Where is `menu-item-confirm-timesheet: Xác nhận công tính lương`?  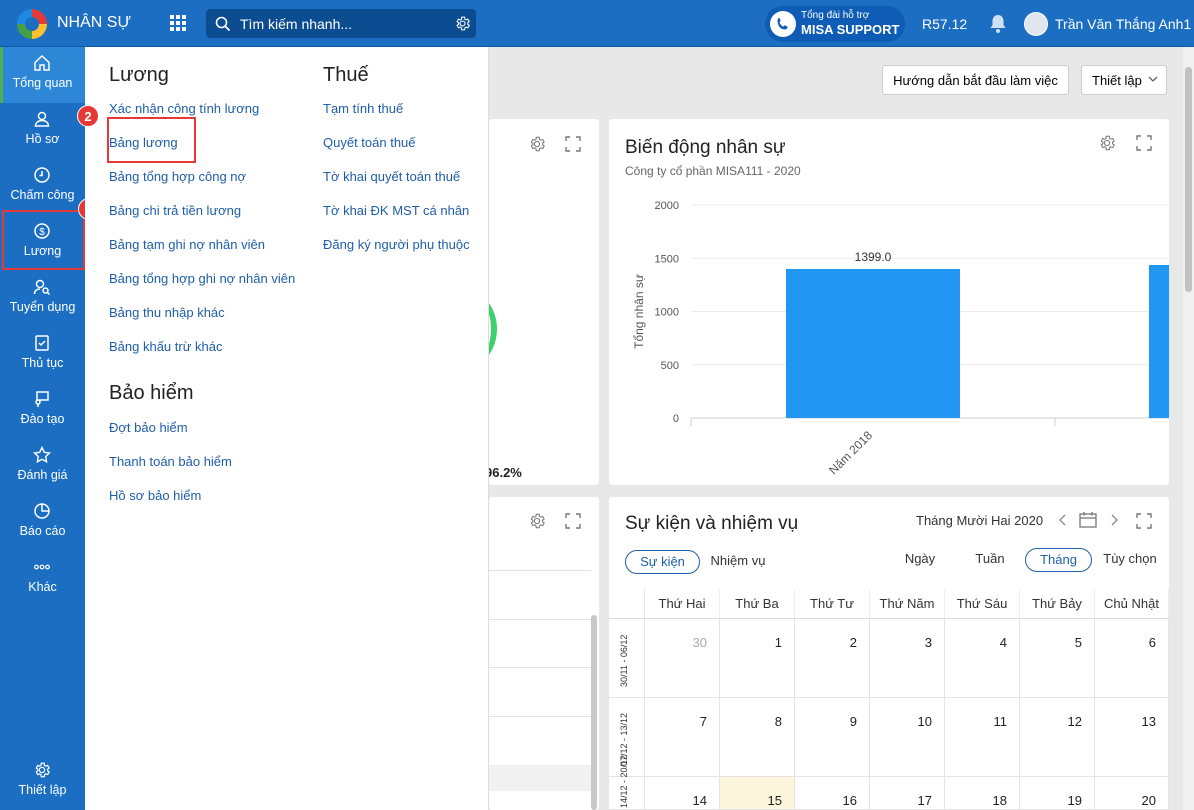 menu-item-confirm-timesheet: Xác nhận công tính lương is located at coordinates (184, 108).